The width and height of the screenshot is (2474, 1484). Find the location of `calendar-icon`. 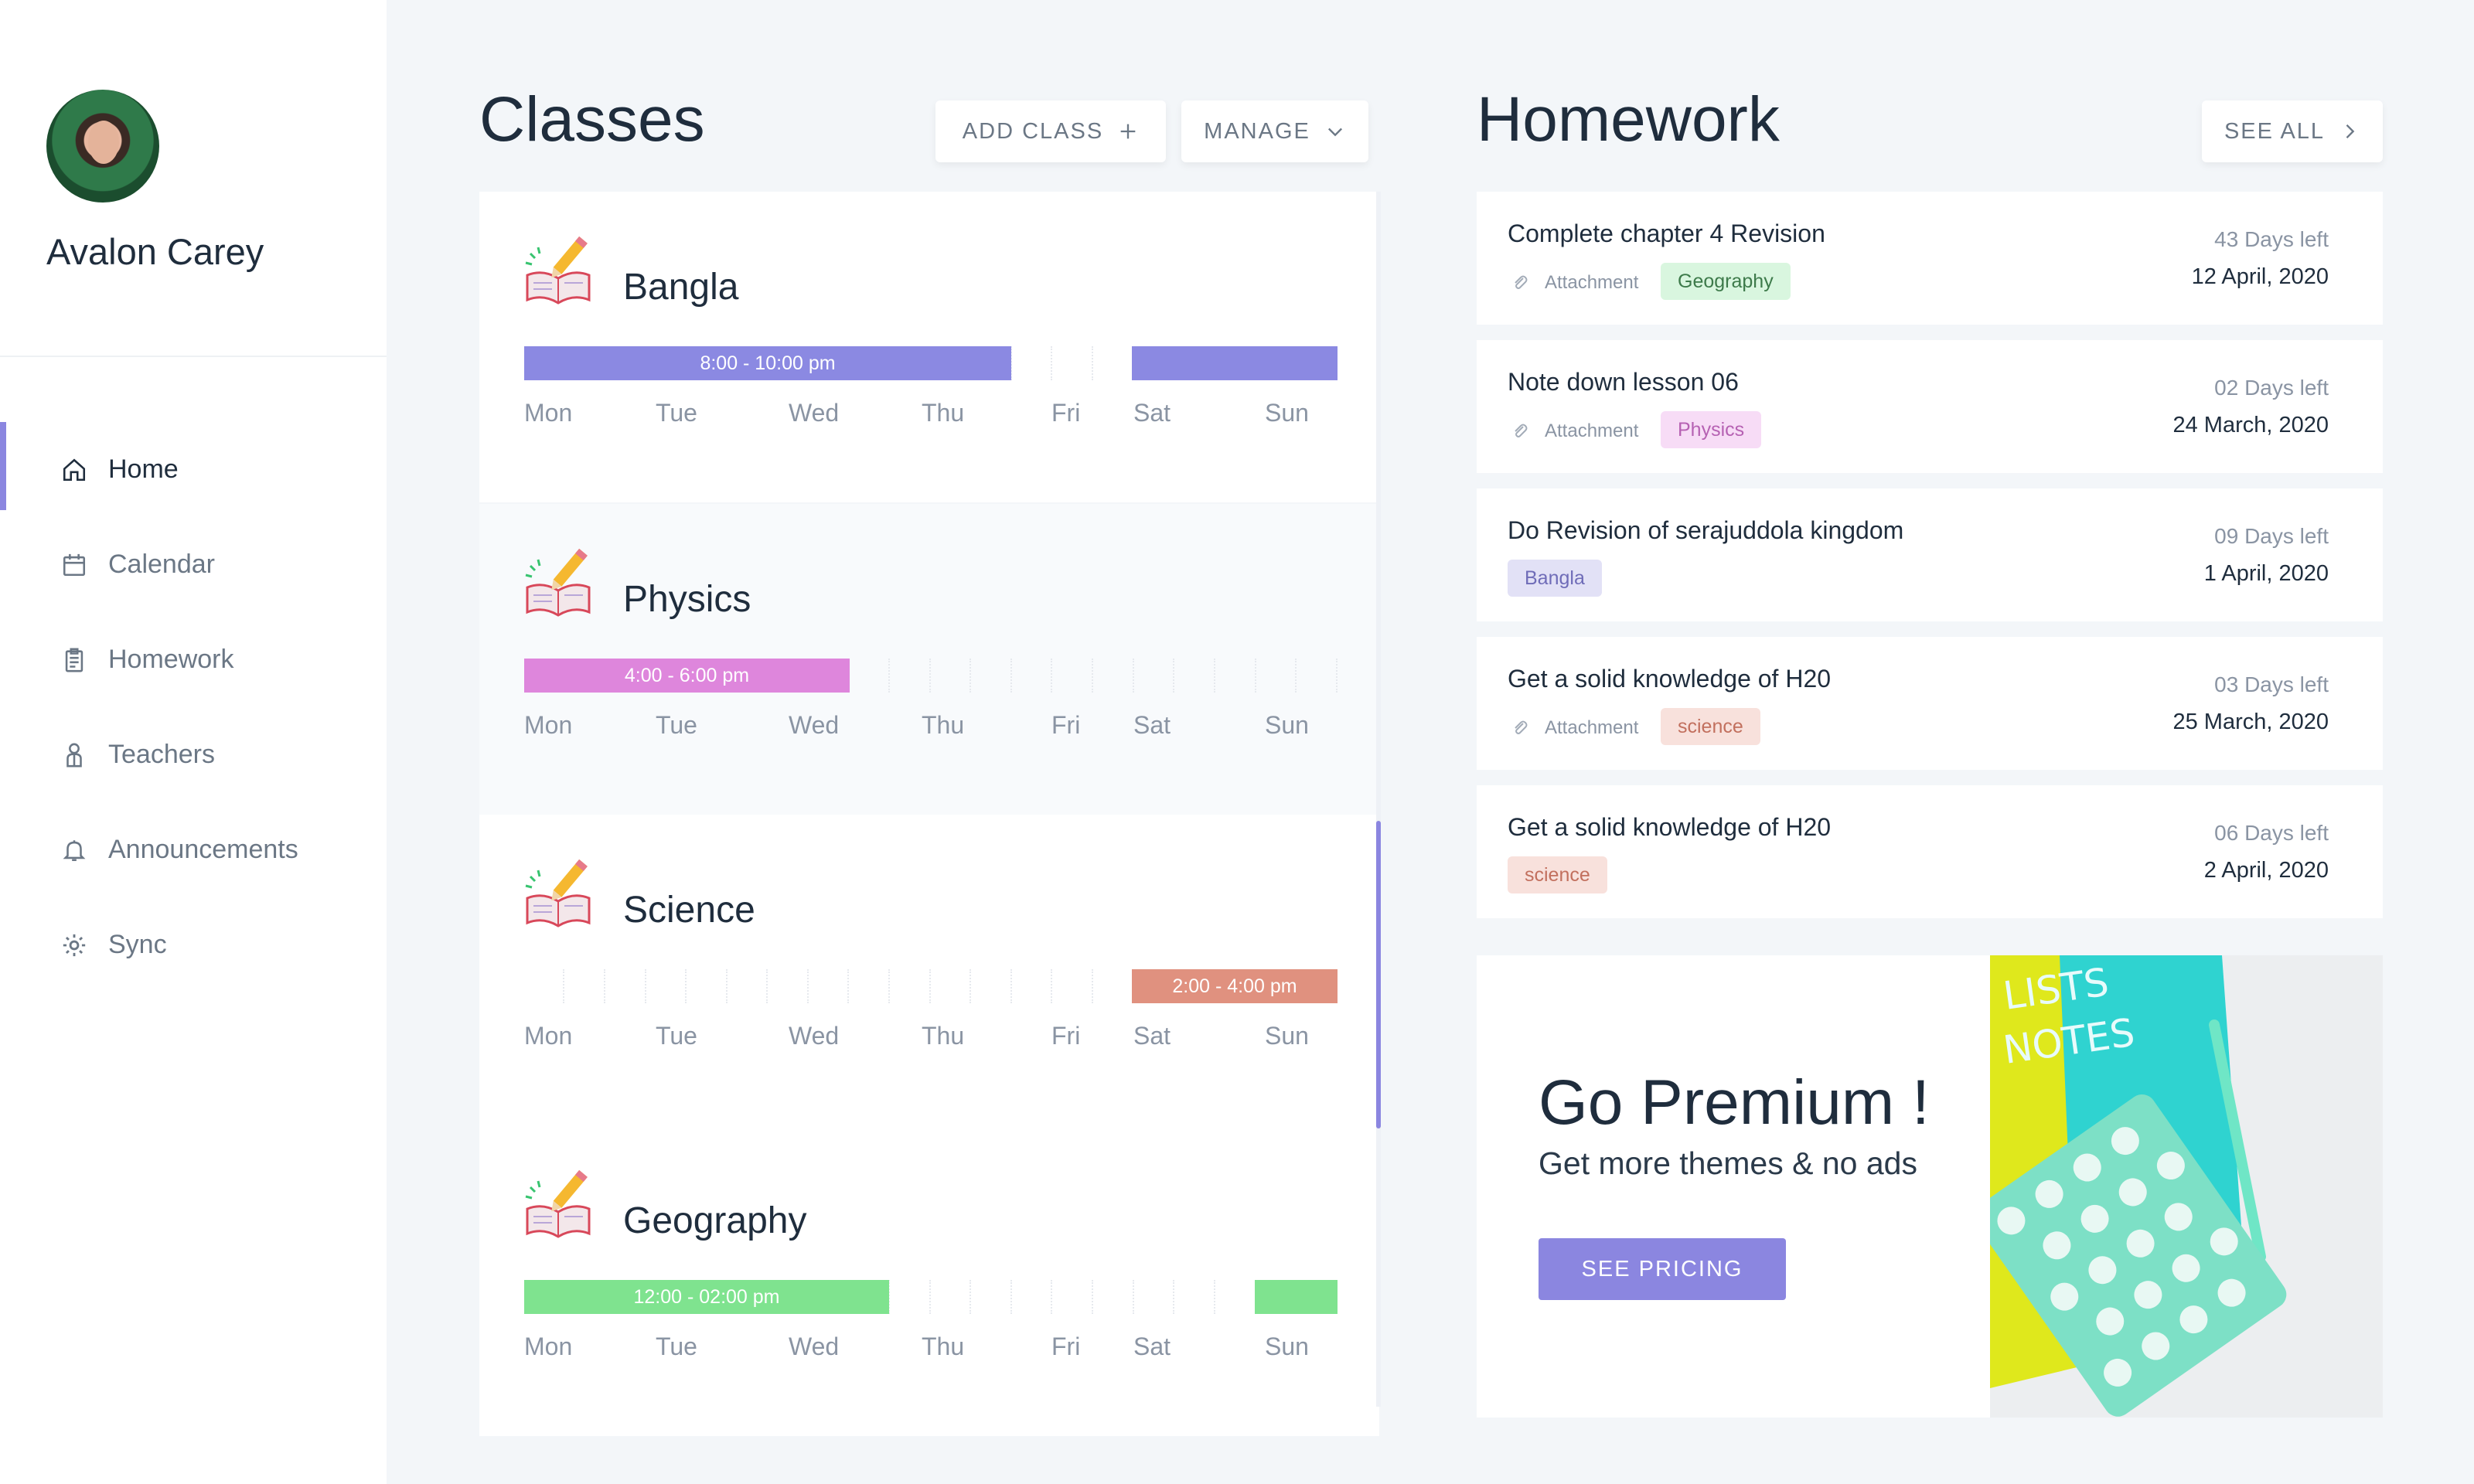

calendar-icon is located at coordinates (74, 565).